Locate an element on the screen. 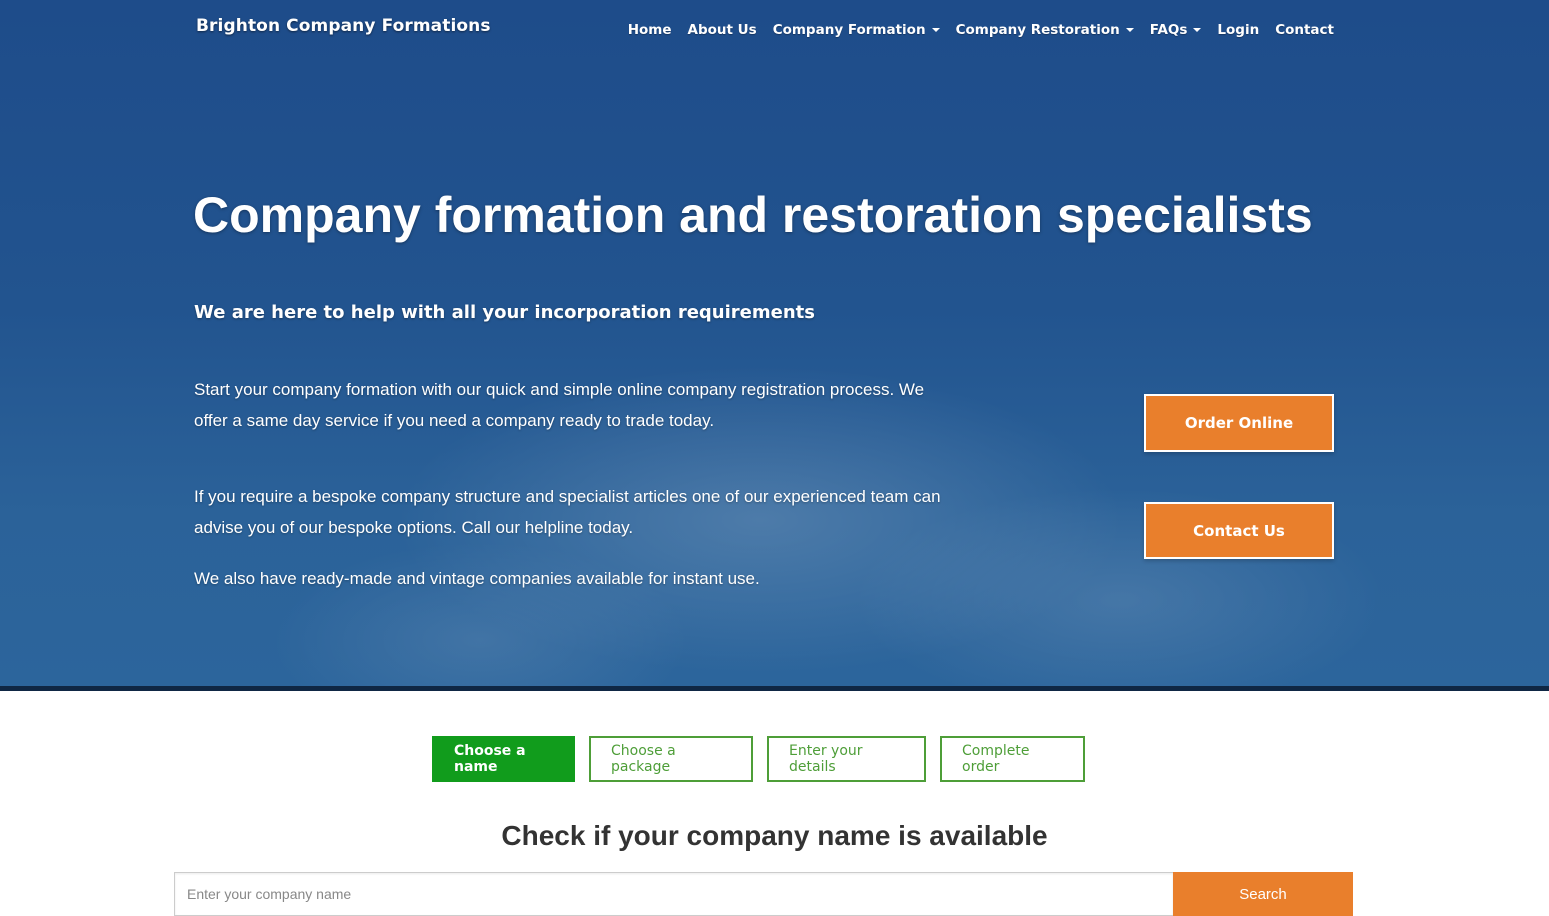 Image resolution: width=1549 pixels, height=916 pixels. nav-item-company-formation: Company Formation is located at coordinates (856, 30).